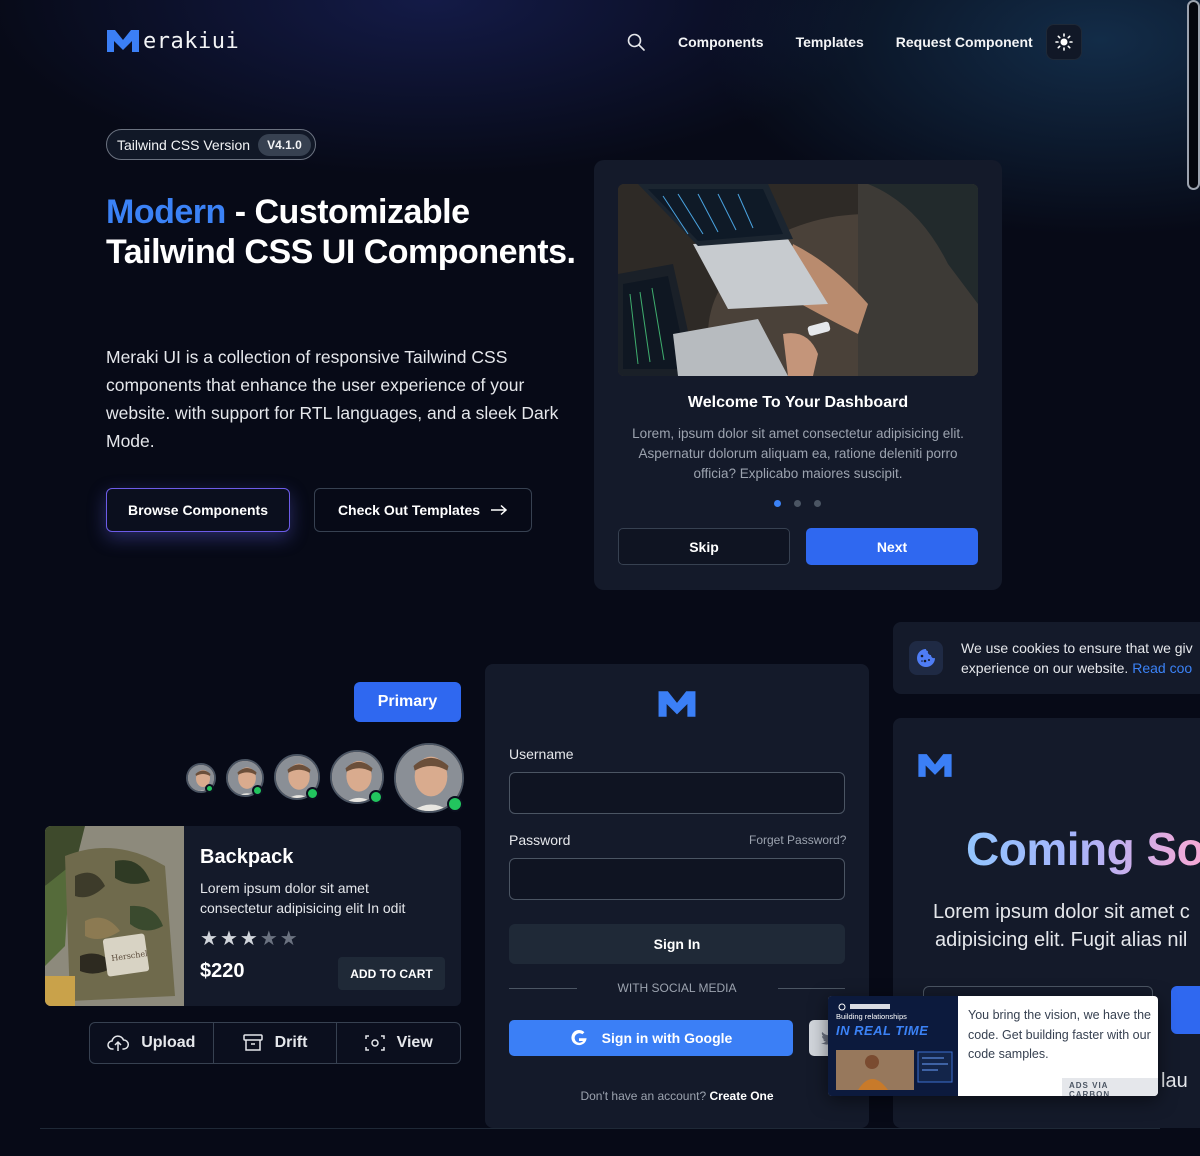 The image size is (1200, 1156). What do you see at coordinates (166, 212) in the screenshot?
I see `hero-title-accent: Modern` at bounding box center [166, 212].